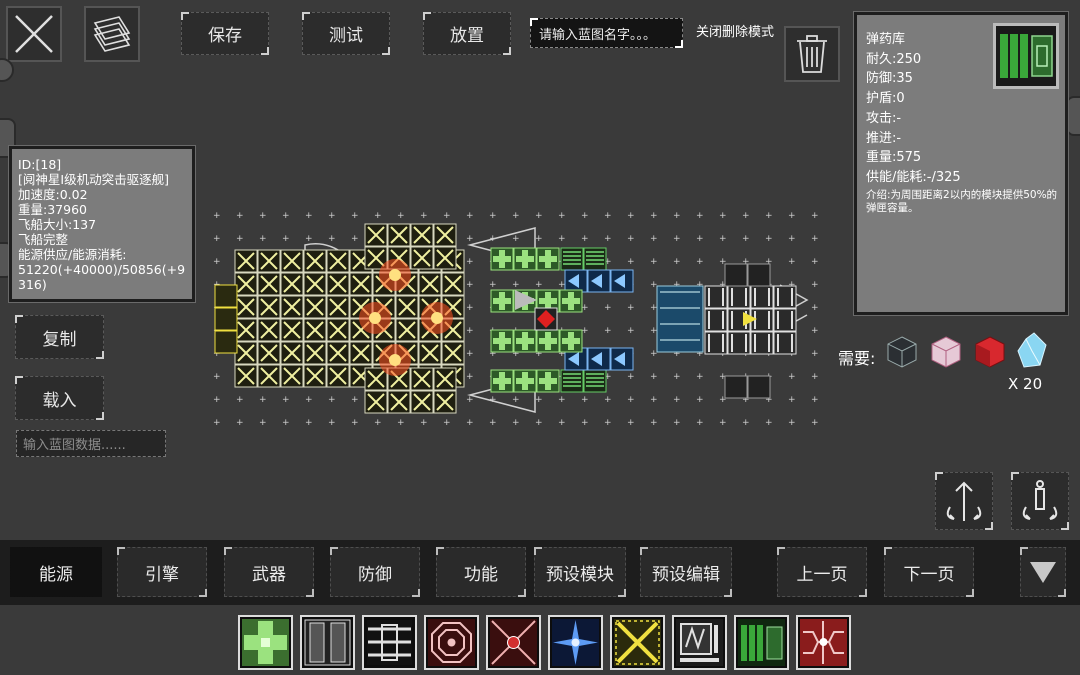 Image resolution: width=1080 pixels, height=675 pixels. I want to click on palette-slot-red-circuit, so click(823, 642).